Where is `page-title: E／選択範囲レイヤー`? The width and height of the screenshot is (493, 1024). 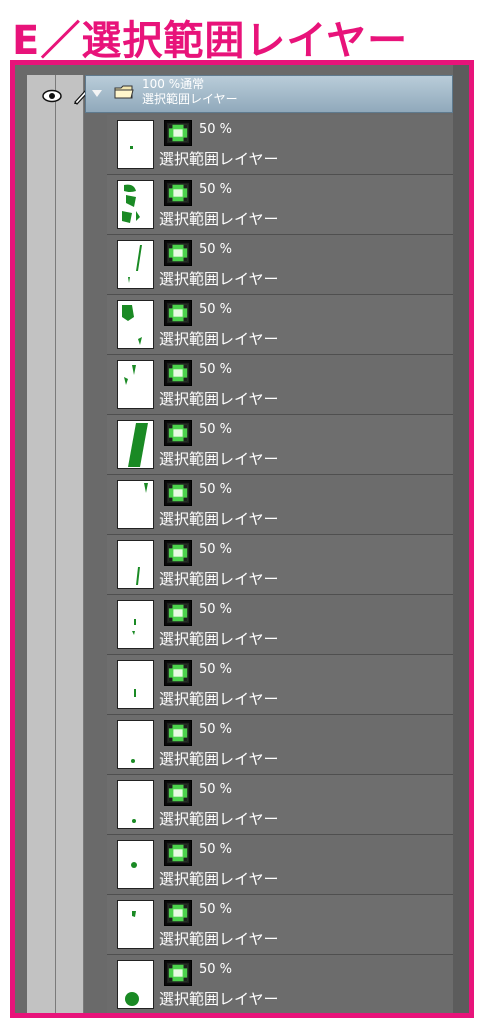
page-title: E／選択範囲レイヤー is located at coordinates (210, 41).